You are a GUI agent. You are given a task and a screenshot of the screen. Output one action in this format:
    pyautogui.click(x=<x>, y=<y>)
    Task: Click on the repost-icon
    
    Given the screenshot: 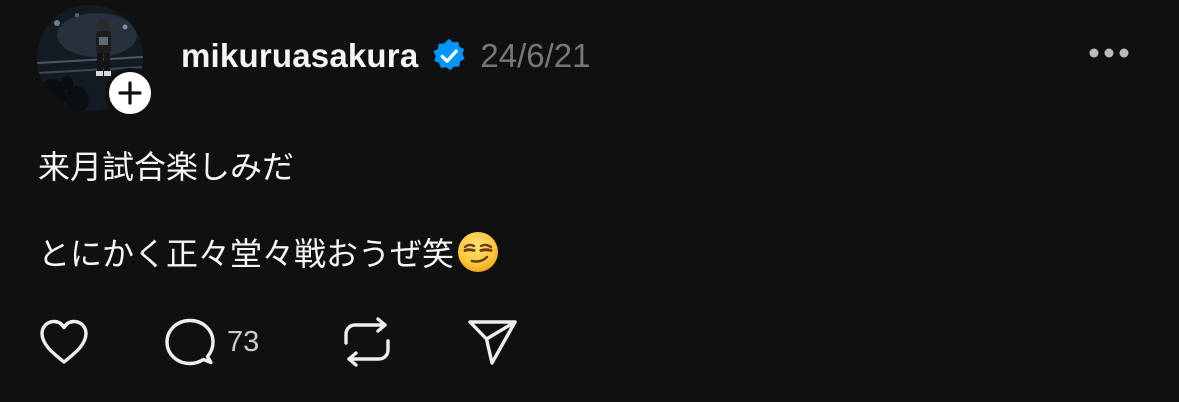 What is the action you would take?
    pyautogui.click(x=367, y=342)
    